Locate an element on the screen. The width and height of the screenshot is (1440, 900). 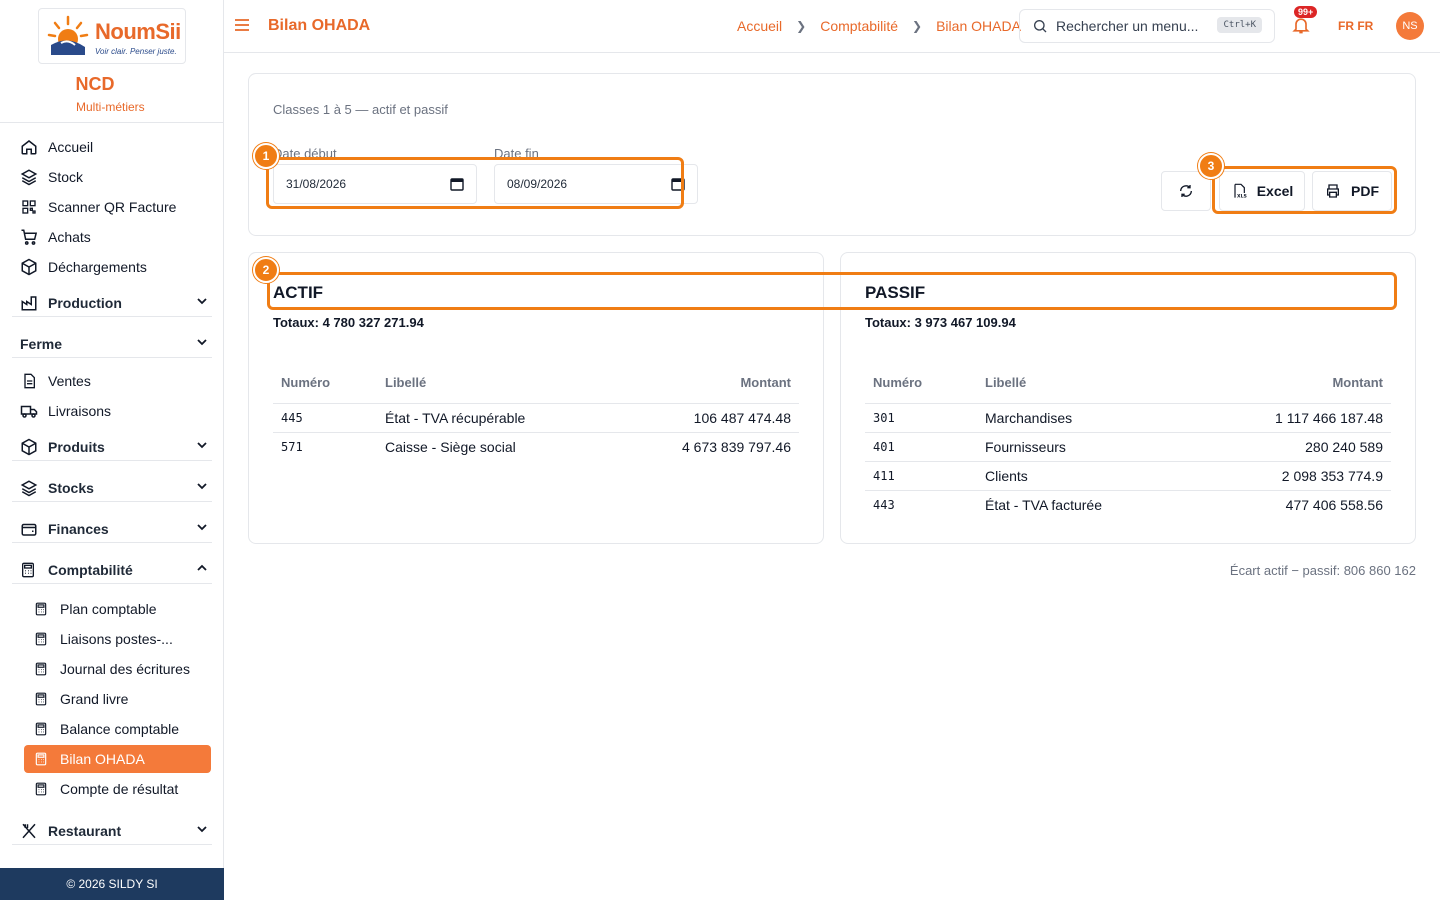
factory-icon is located at coordinates (29, 303).